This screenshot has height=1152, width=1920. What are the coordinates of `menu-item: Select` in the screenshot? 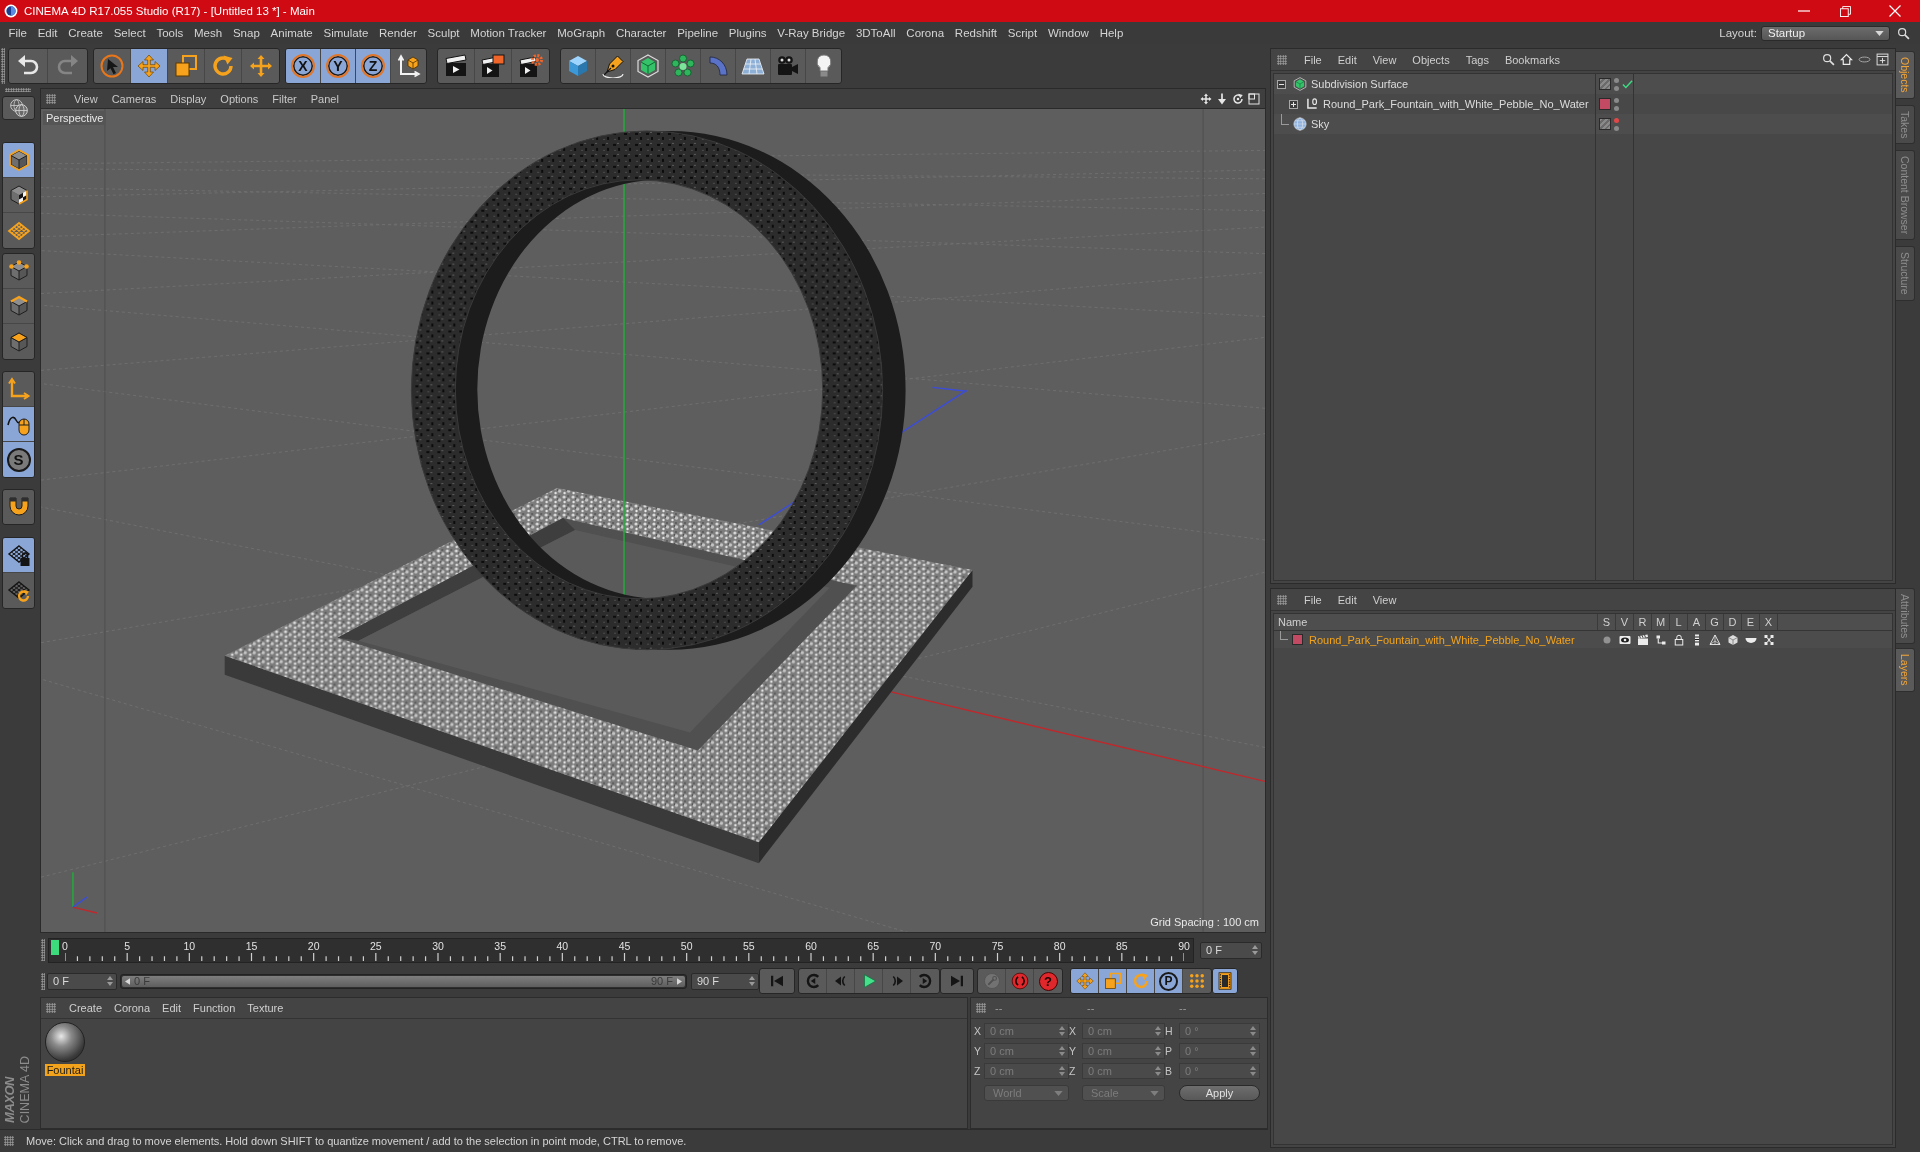 It's located at (129, 33).